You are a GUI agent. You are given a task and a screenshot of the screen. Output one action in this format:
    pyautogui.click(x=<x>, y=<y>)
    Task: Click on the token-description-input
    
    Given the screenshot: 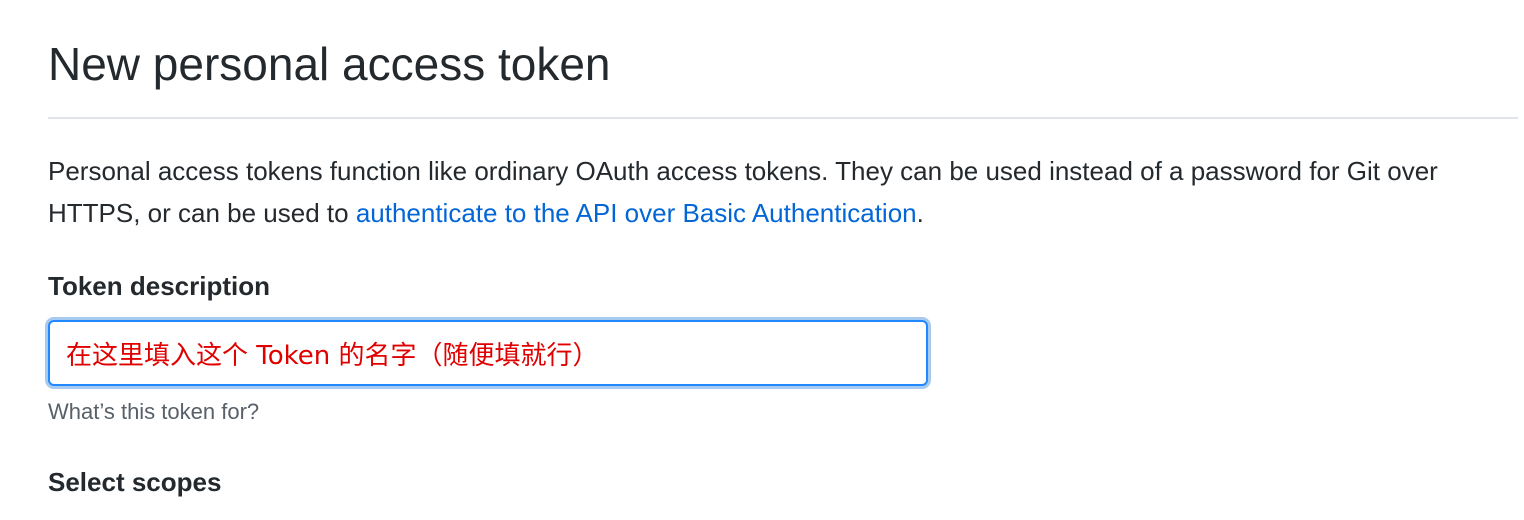 What is the action you would take?
    pyautogui.click(x=488, y=353)
    